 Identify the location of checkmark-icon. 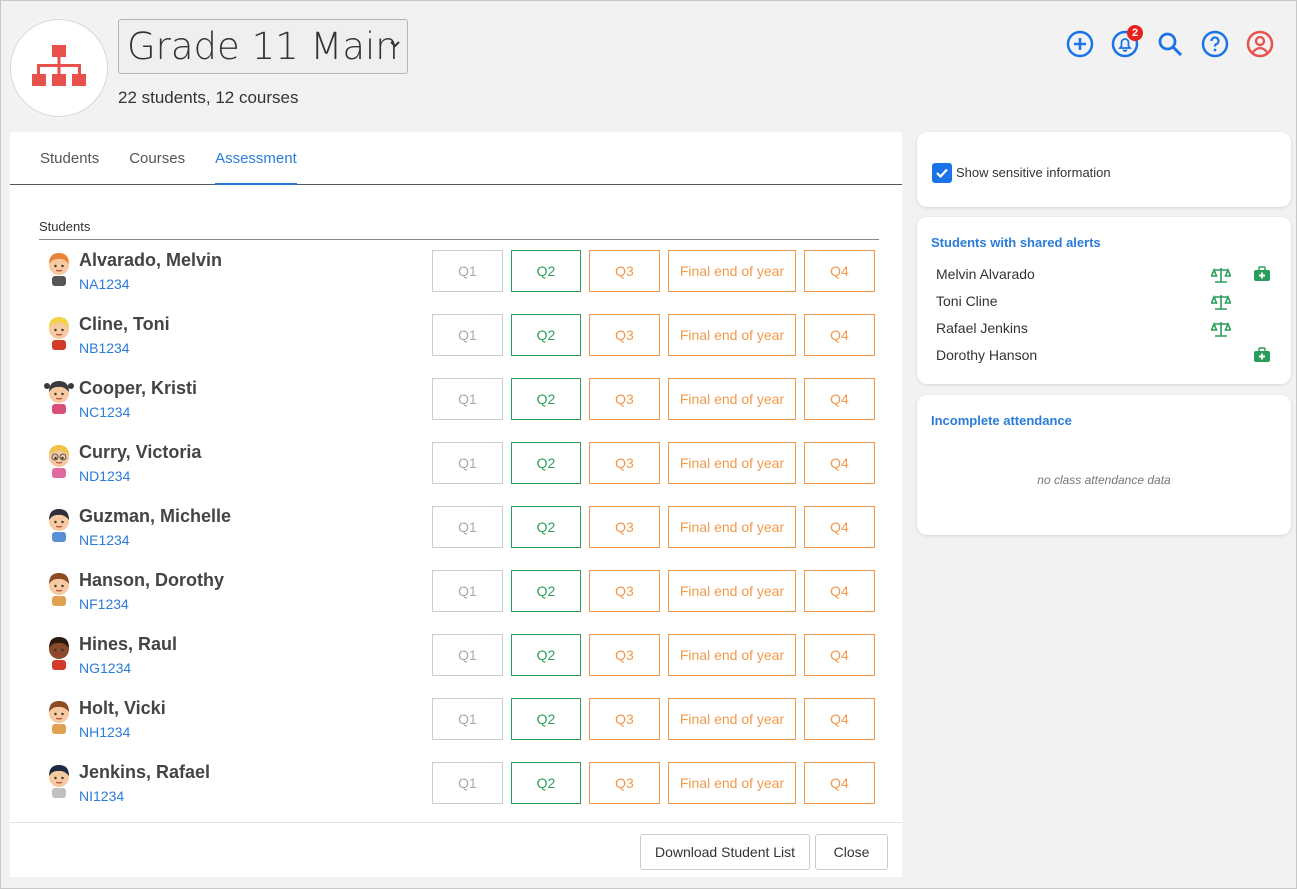
(942, 173).